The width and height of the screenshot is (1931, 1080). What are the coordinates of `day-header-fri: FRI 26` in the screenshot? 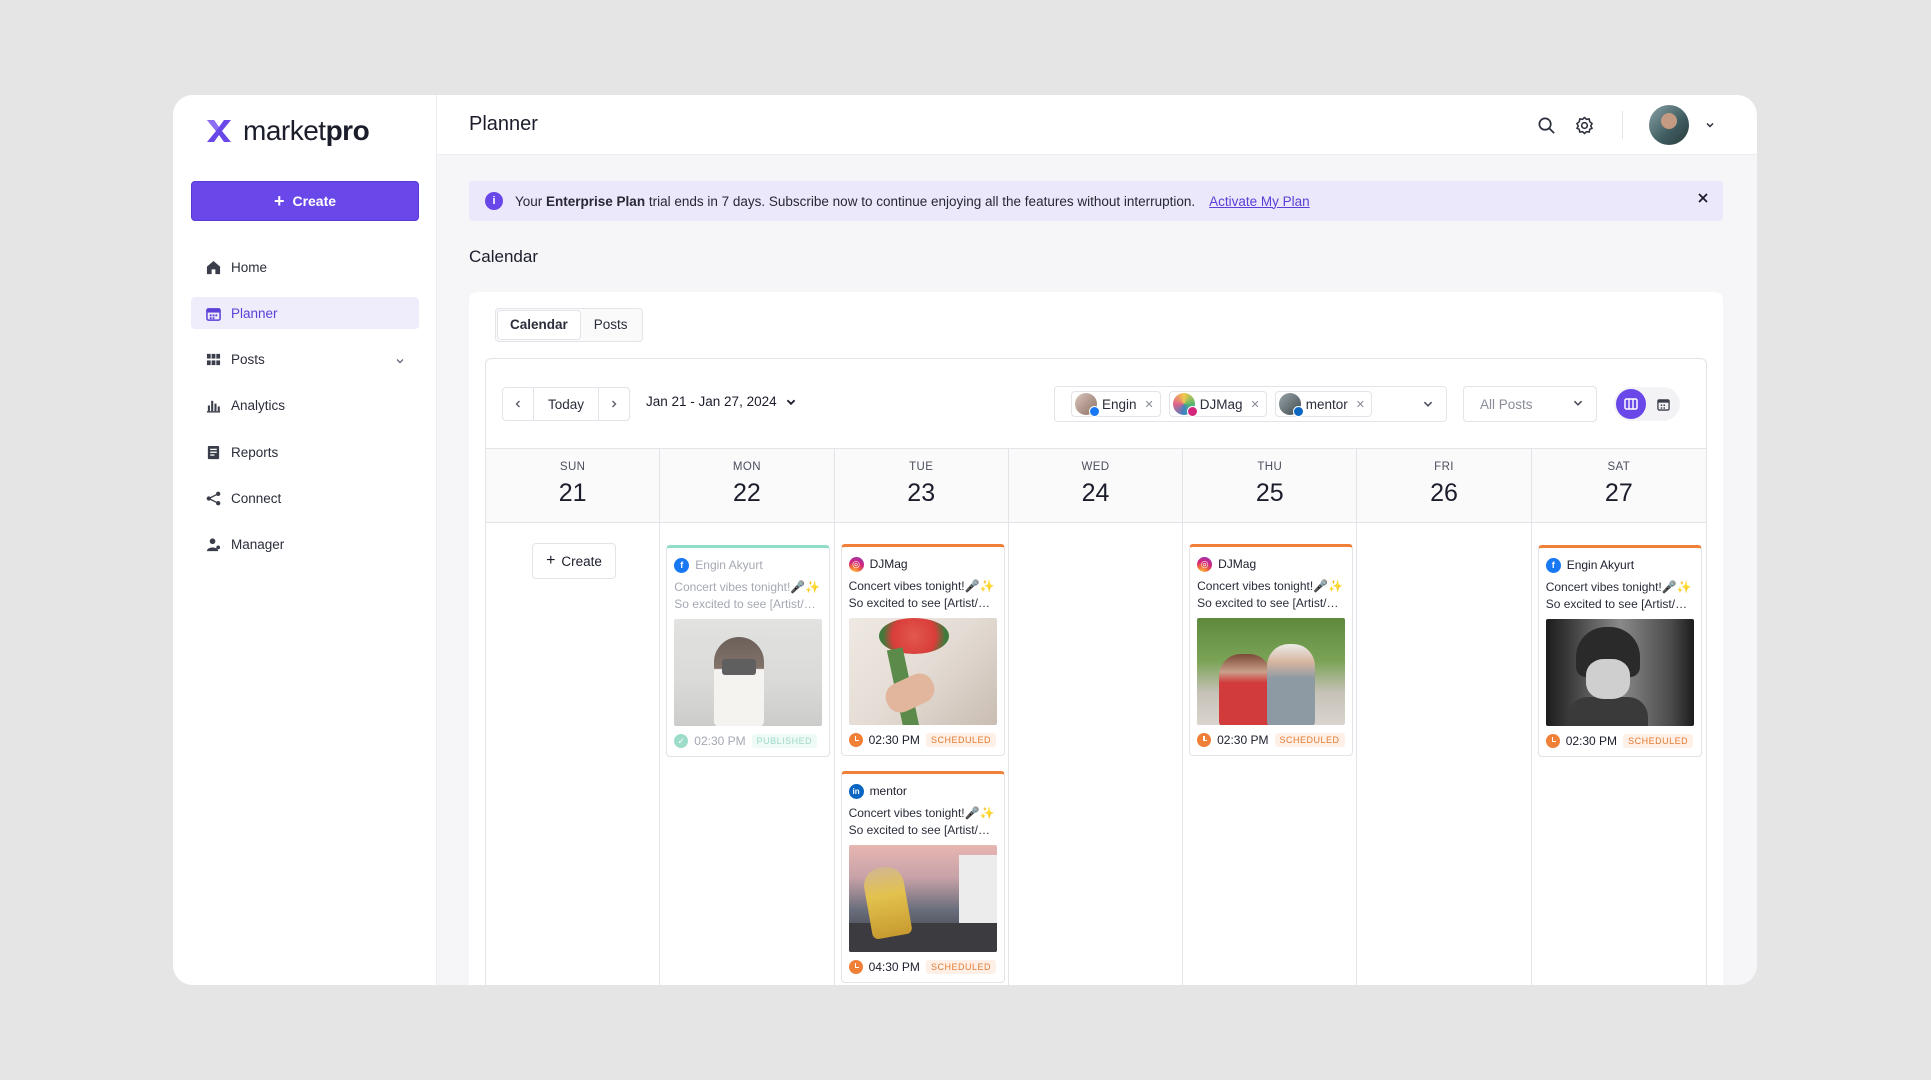 It's located at (1444, 485).